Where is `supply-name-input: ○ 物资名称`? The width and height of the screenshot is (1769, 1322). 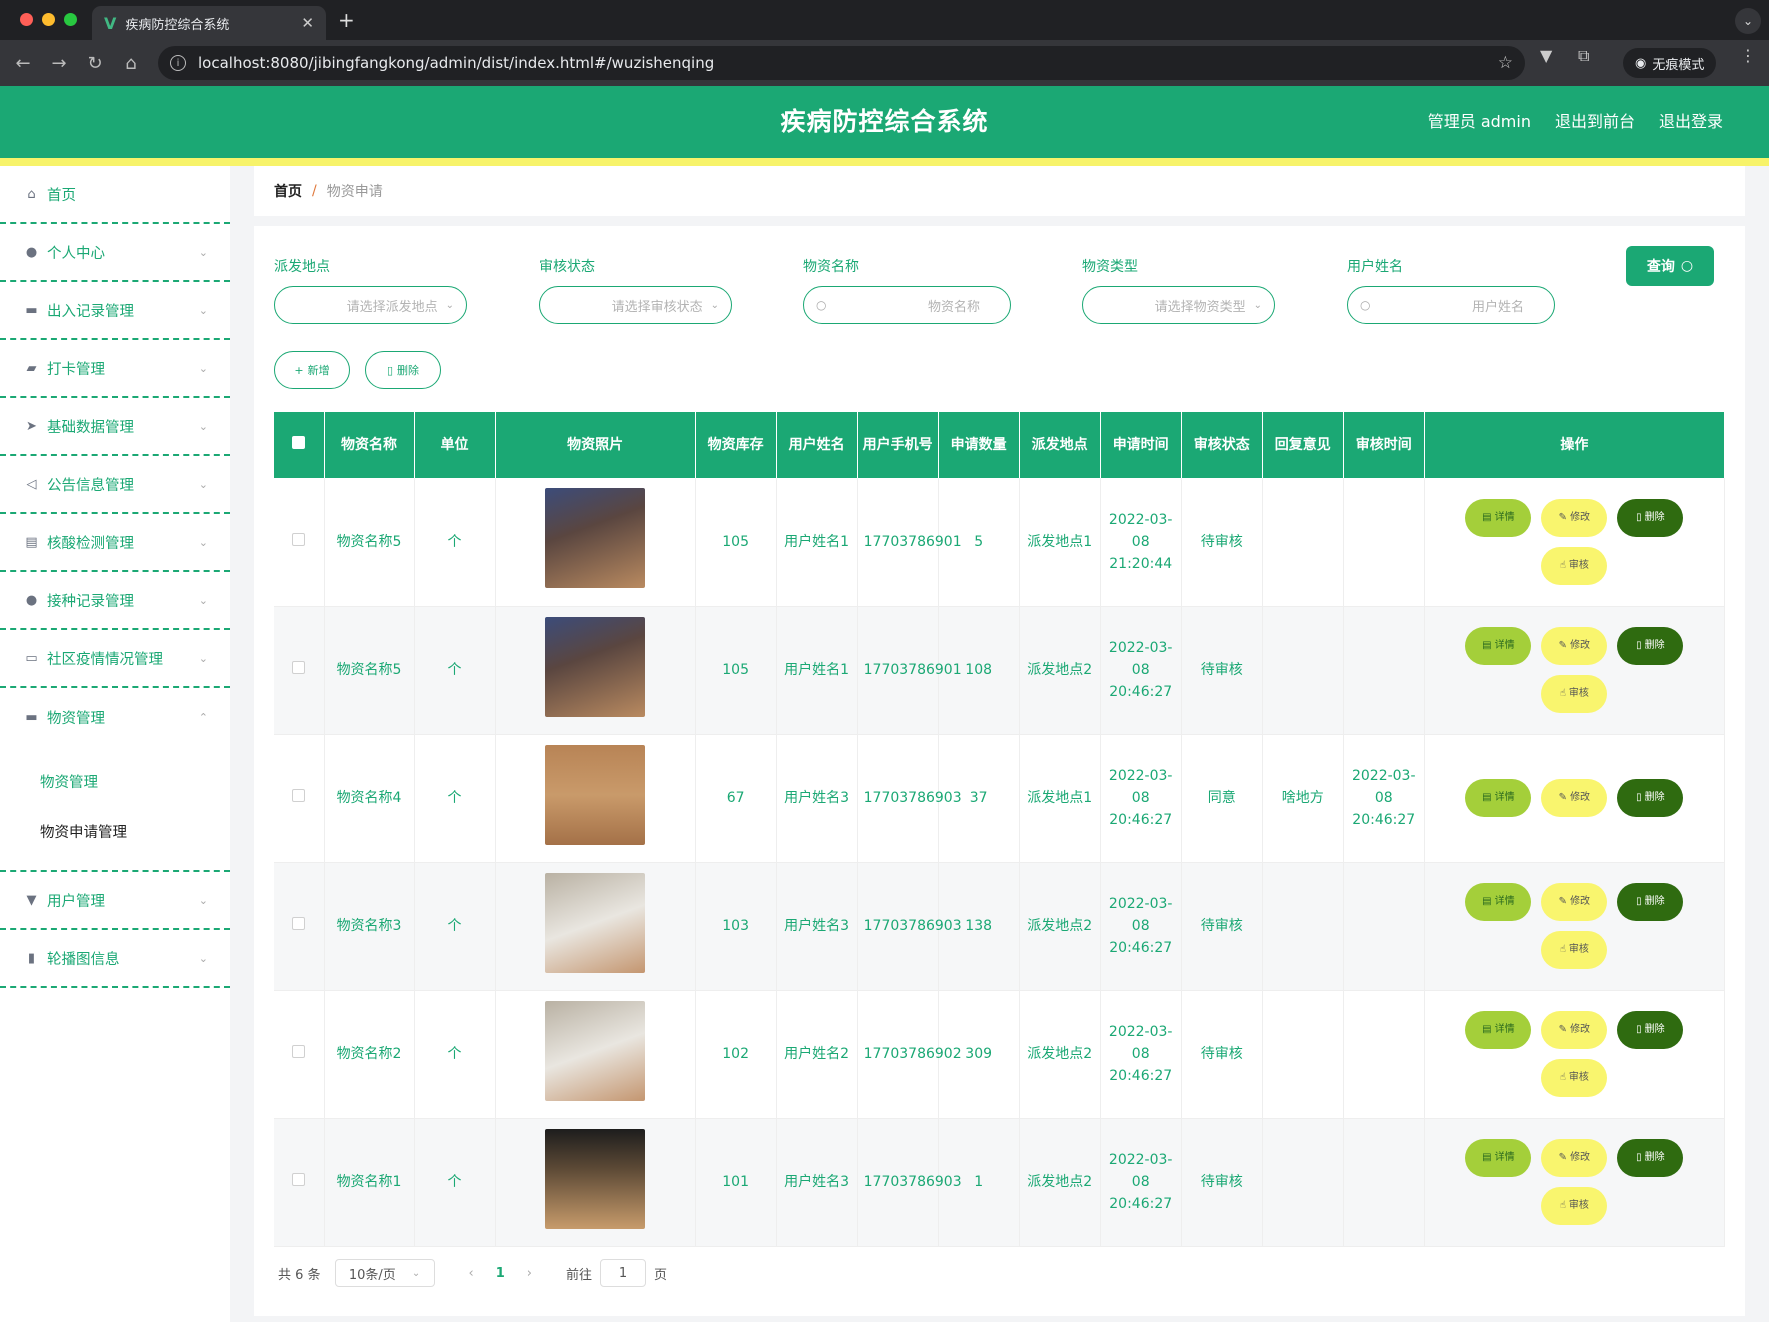
supply-name-input: ○ 物资名称 is located at coordinates (907, 305).